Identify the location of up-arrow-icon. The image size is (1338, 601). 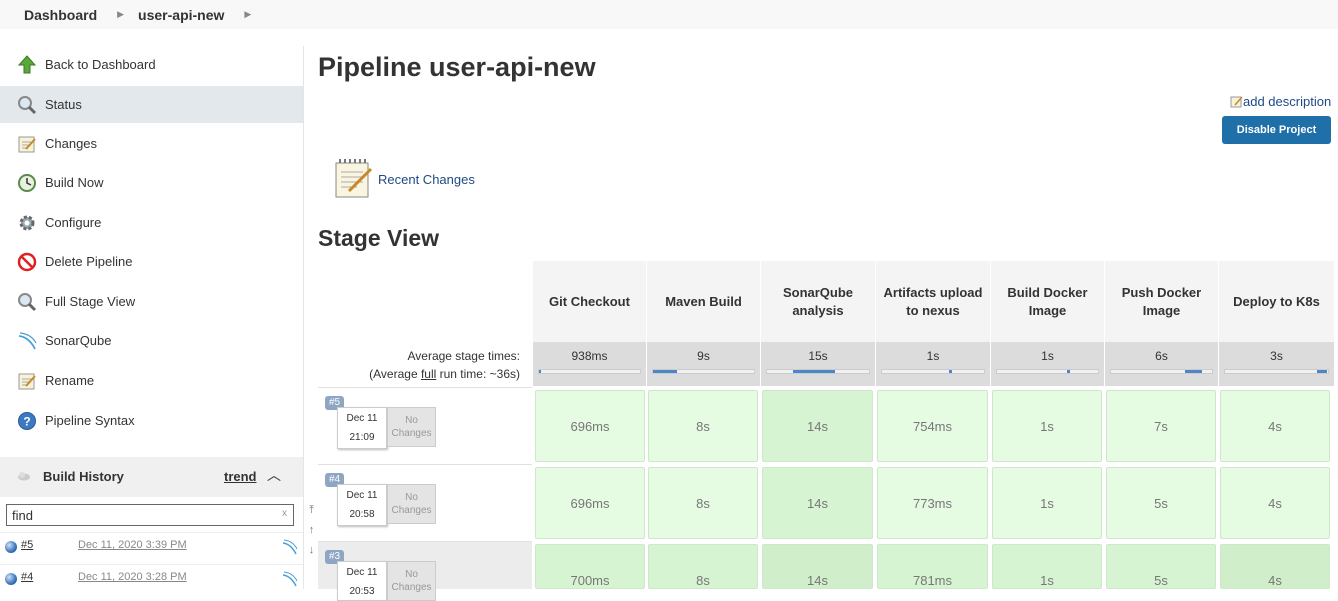
(27, 64).